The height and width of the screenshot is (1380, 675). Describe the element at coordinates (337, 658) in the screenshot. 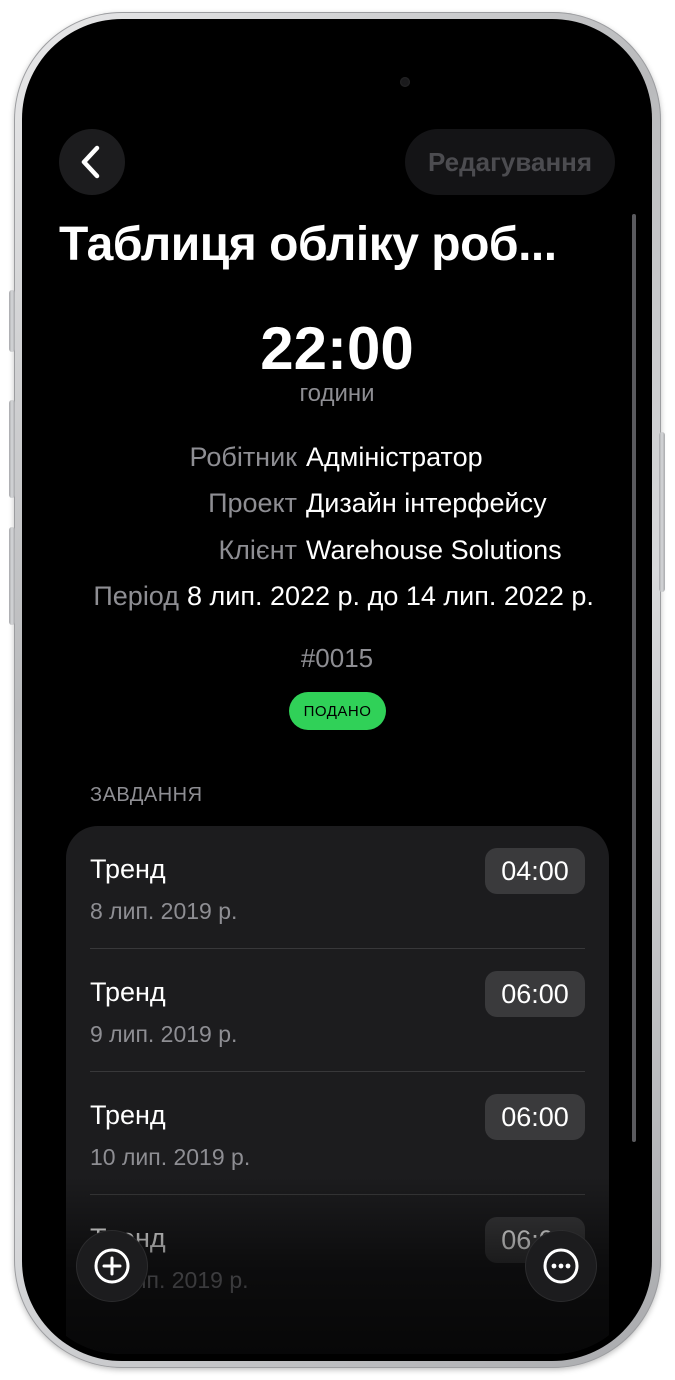

I see `timesheet-number: #0015` at that location.